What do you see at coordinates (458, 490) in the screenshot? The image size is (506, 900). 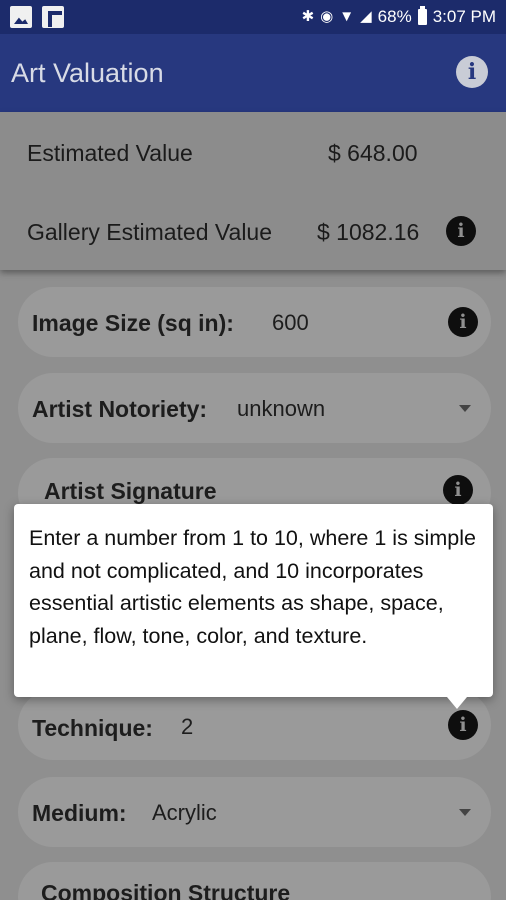 I see `artist-signature-info-icon: i` at bounding box center [458, 490].